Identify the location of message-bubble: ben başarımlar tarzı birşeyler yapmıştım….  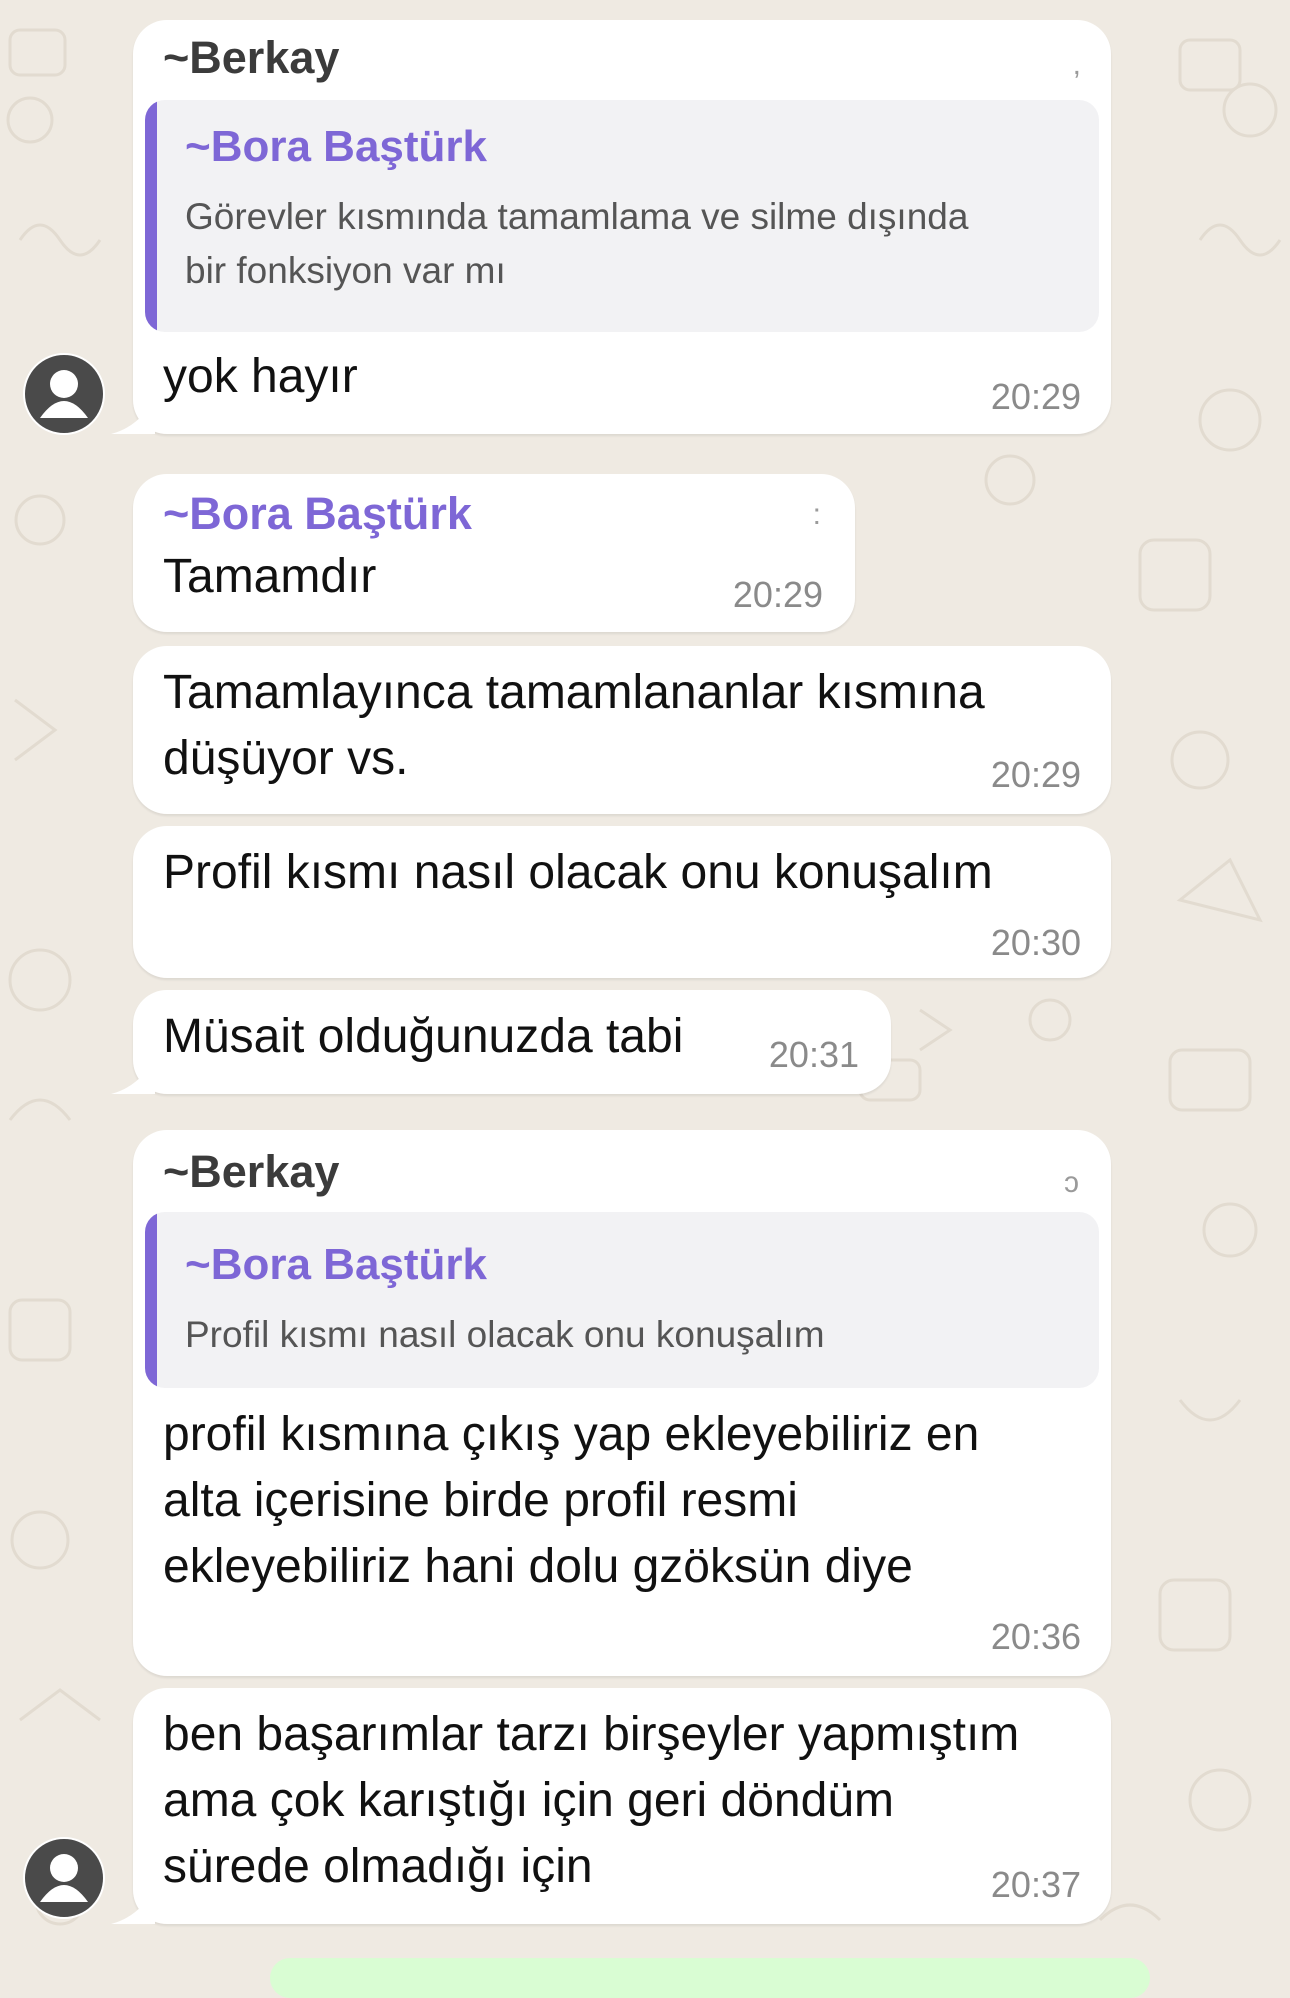
(611, 1806).